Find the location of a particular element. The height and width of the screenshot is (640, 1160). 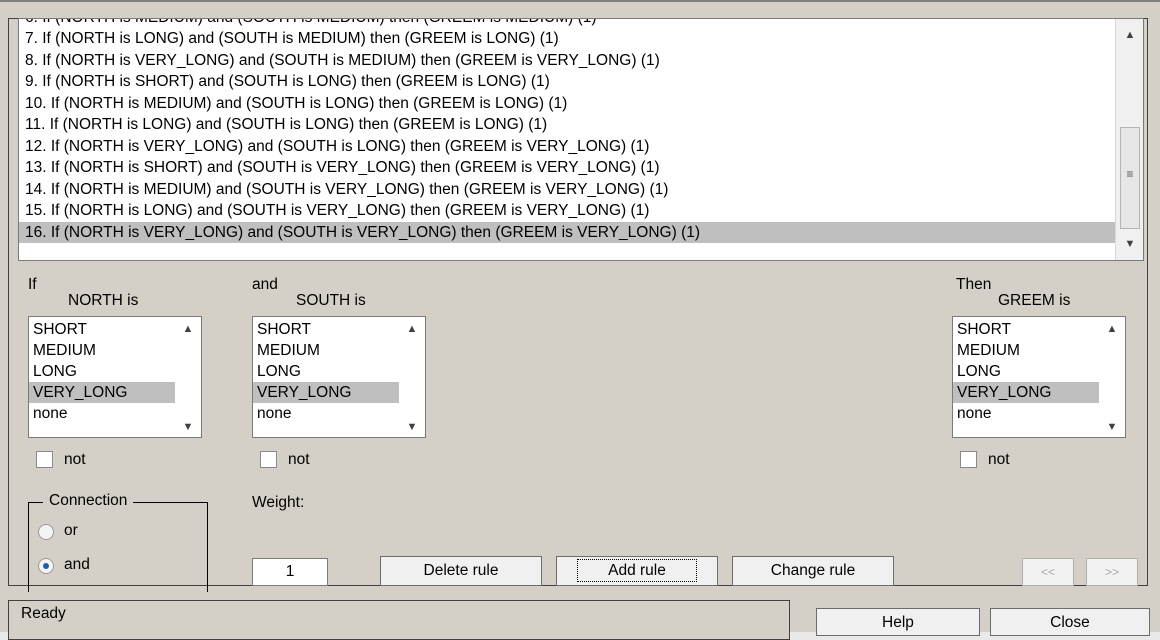

south-option-long: LONG is located at coordinates (326, 371).